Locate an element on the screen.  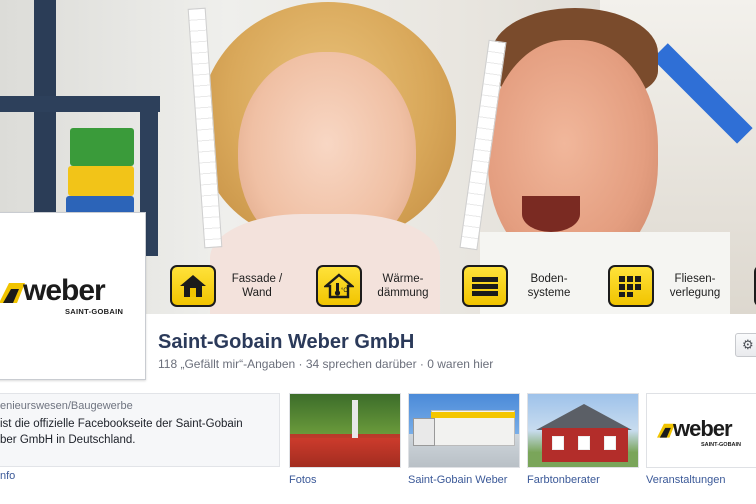
photo-post is located at coordinates (355, 420).